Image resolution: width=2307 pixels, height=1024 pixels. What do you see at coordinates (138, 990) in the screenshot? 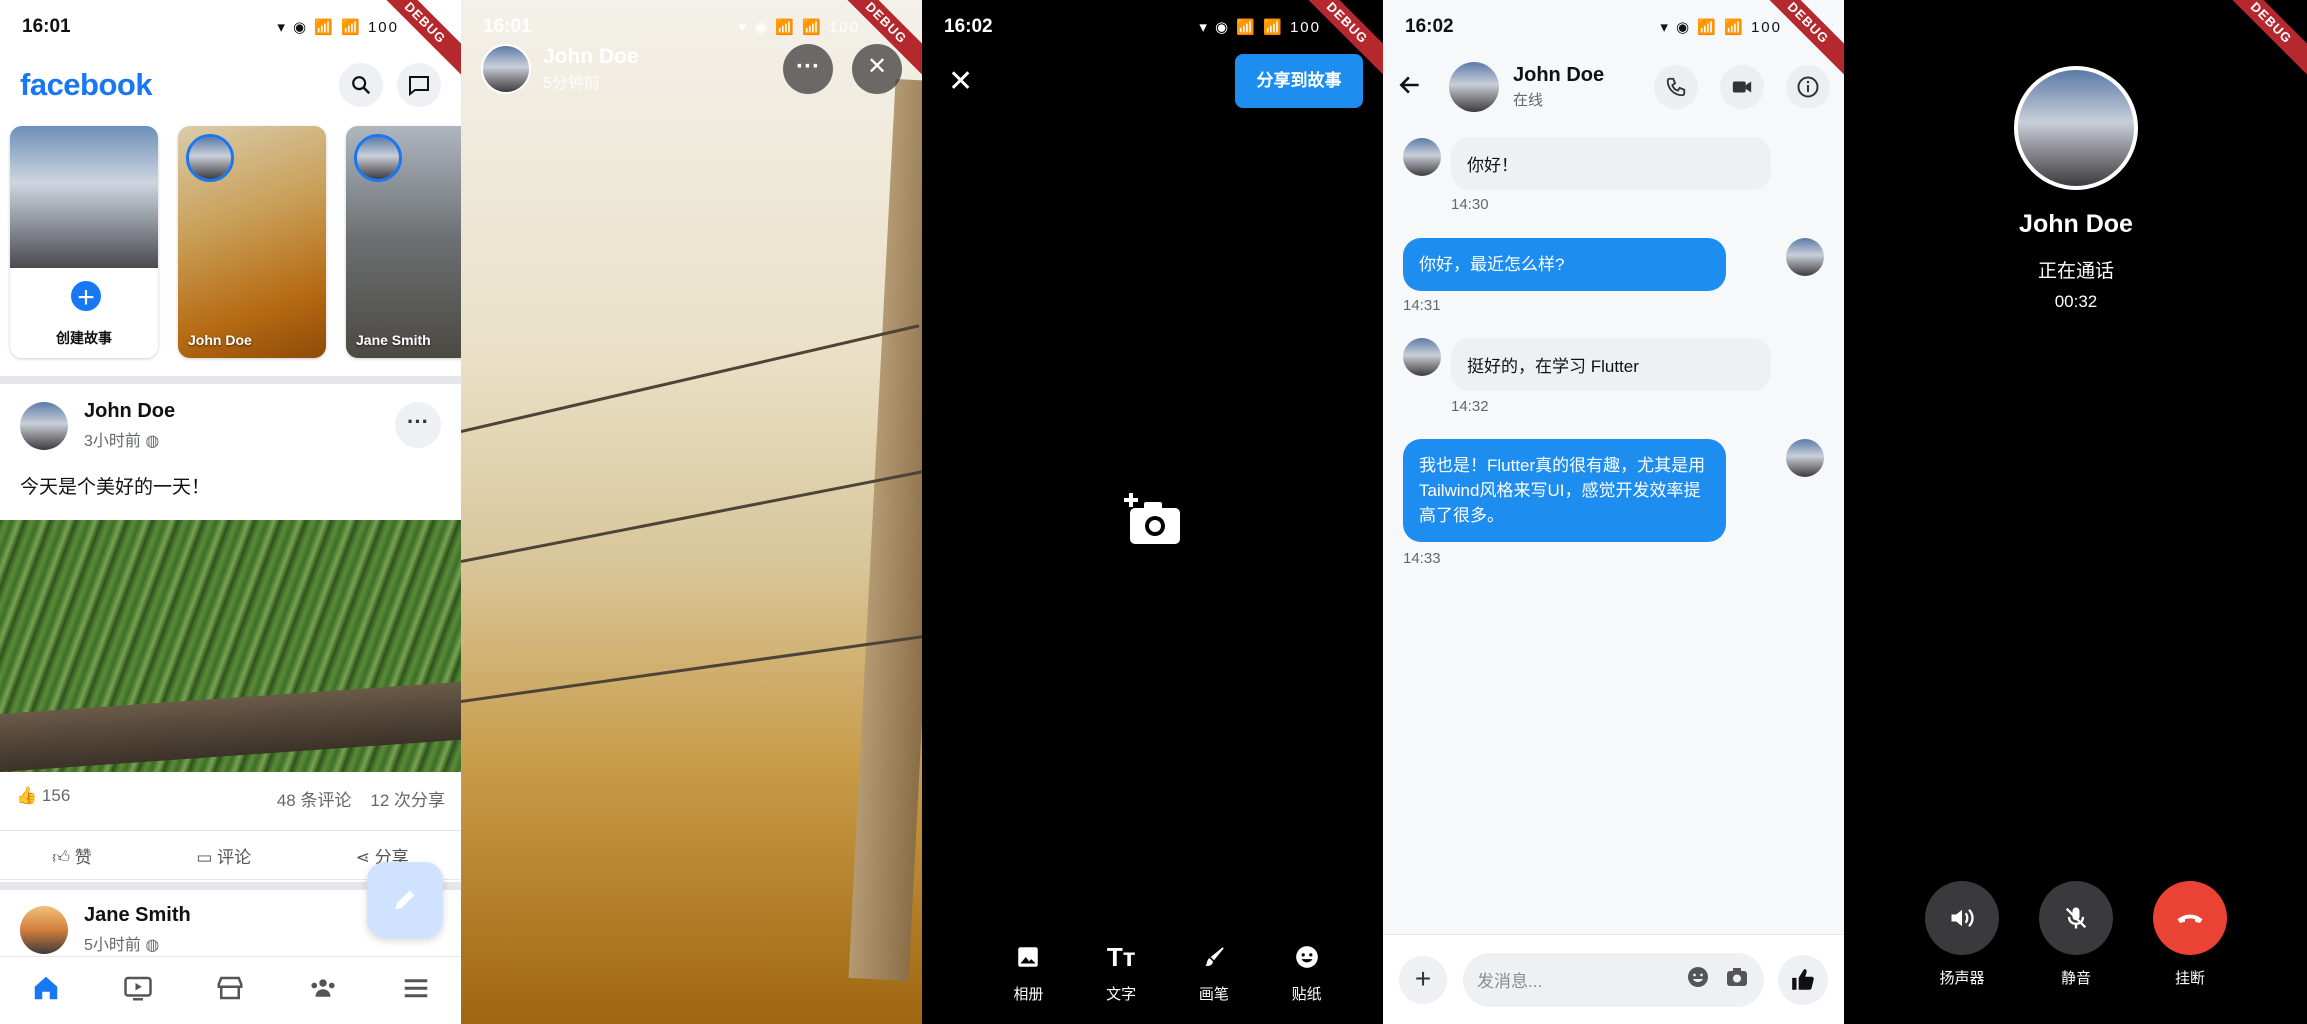
I see `nav-video` at bounding box center [138, 990].